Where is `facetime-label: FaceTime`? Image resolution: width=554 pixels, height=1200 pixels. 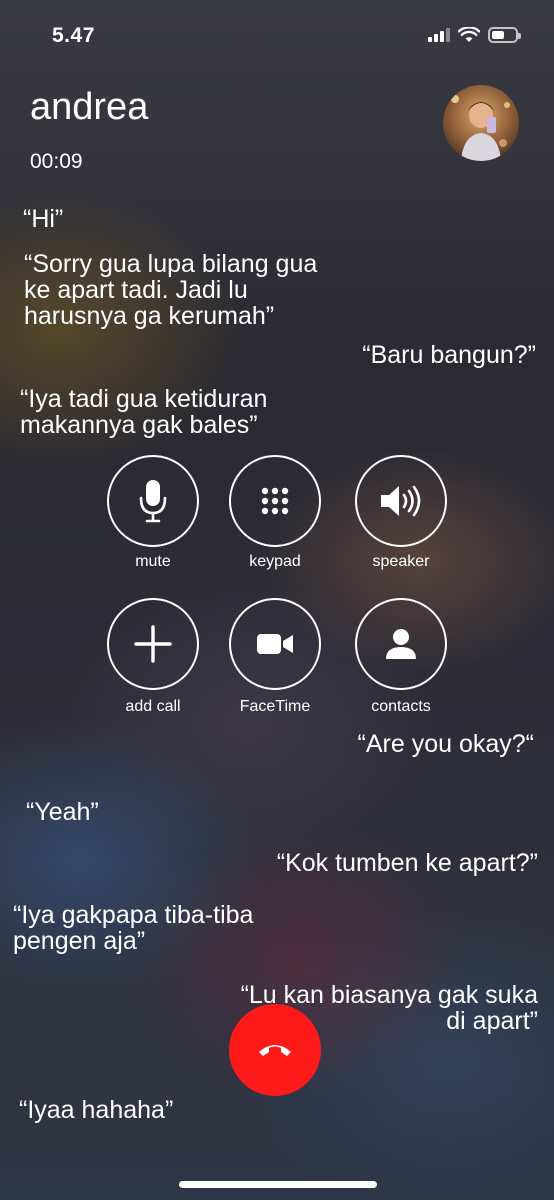
facetime-label: FaceTime is located at coordinates (275, 706).